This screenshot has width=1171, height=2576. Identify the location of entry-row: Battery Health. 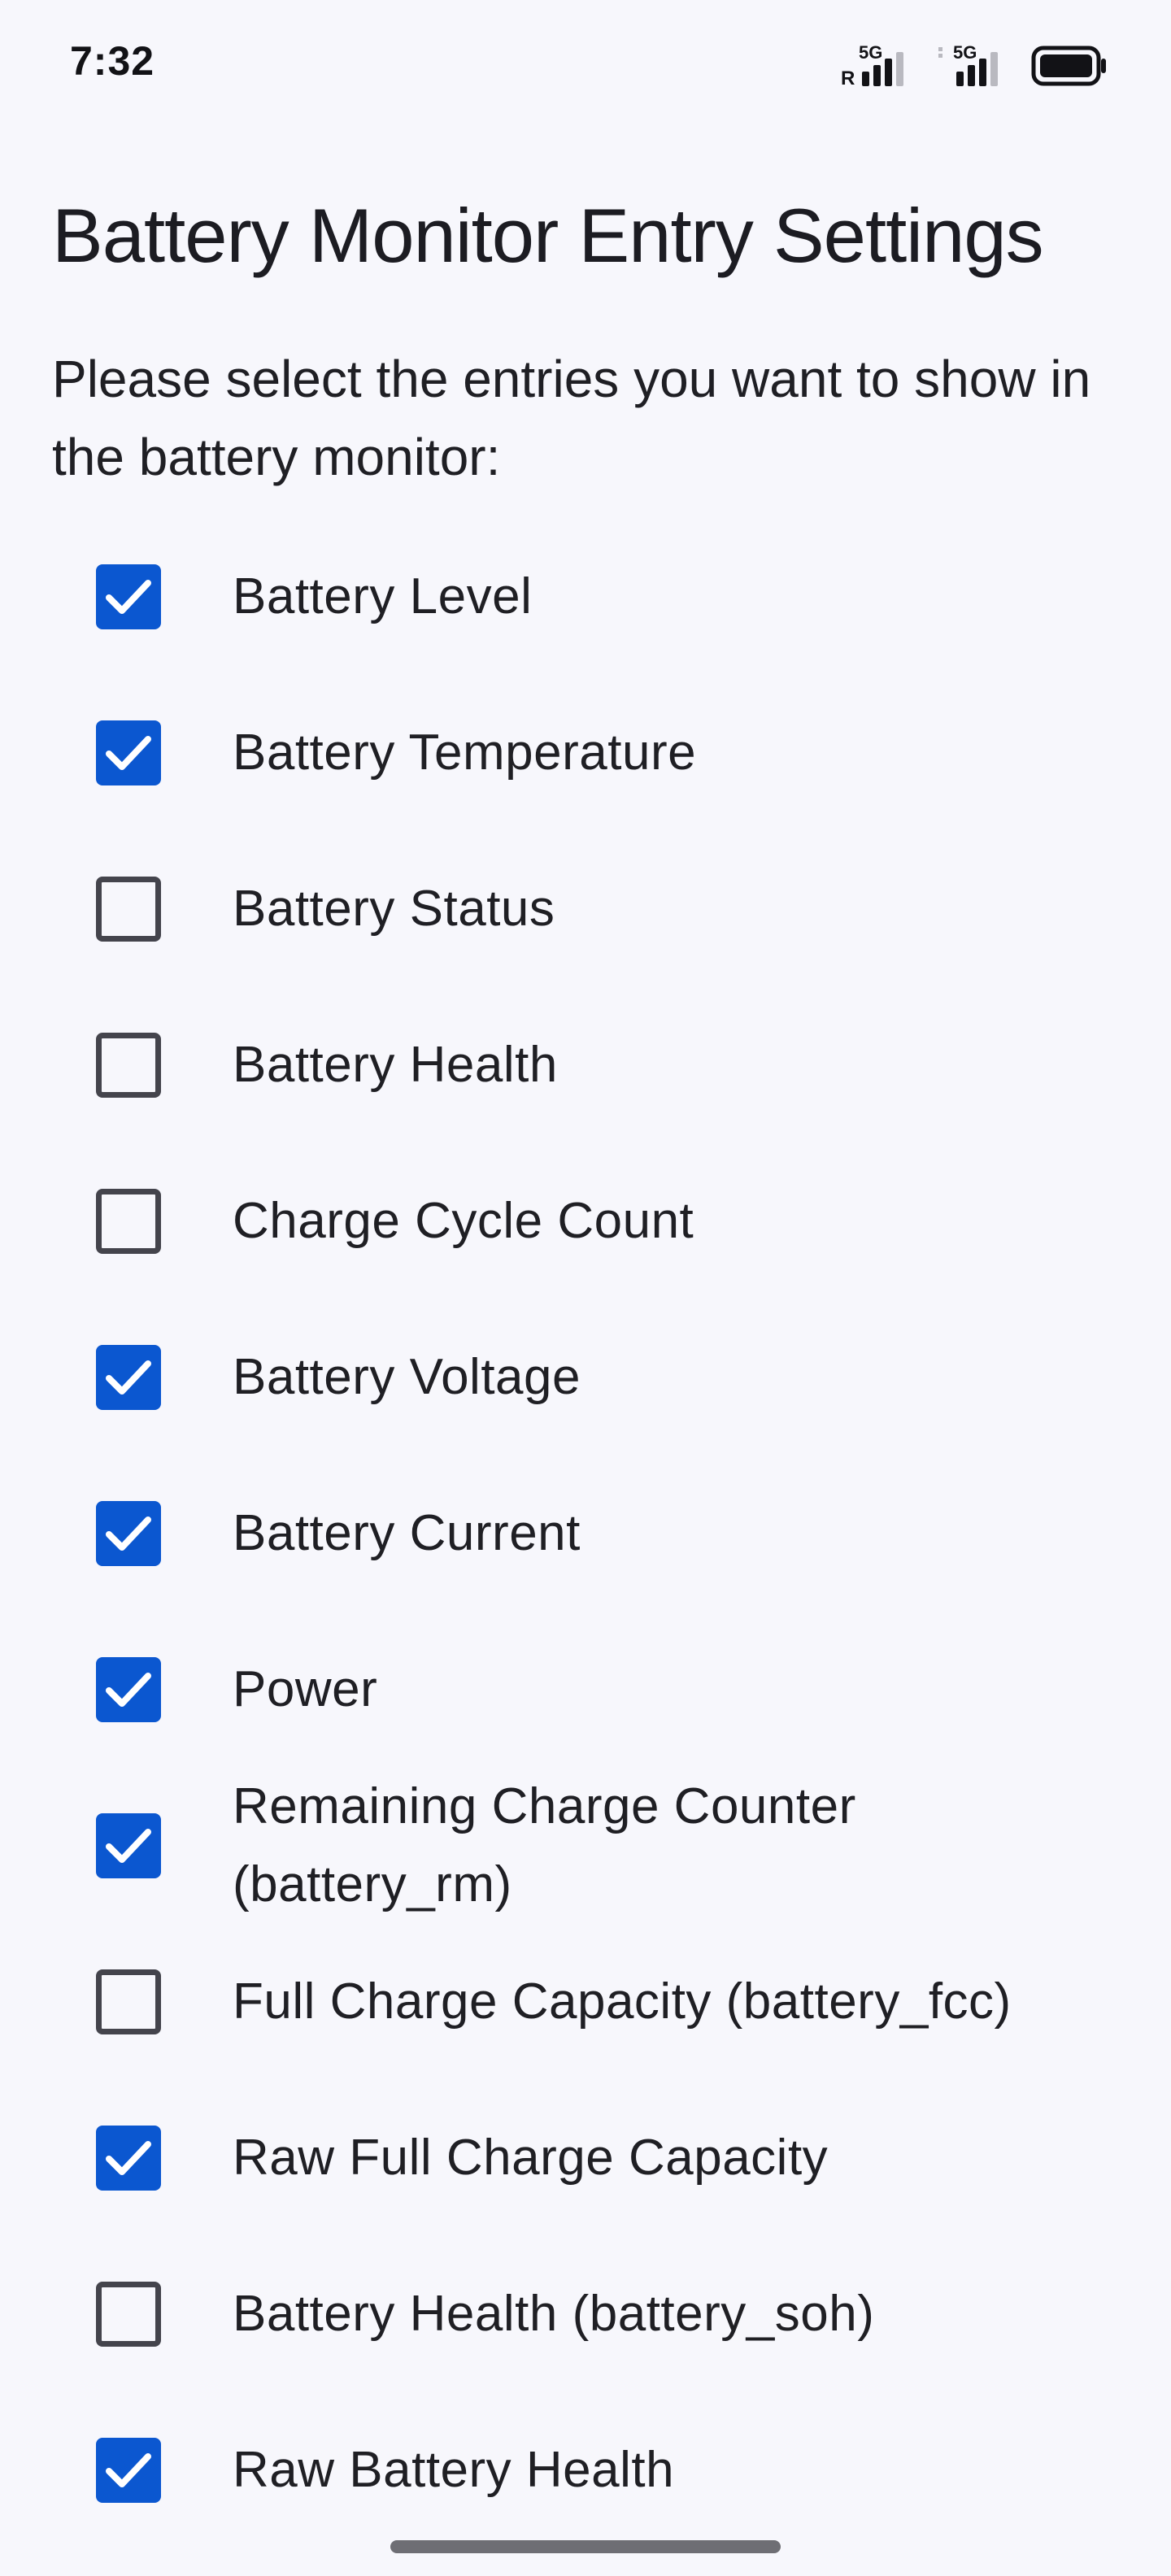
(616, 1065).